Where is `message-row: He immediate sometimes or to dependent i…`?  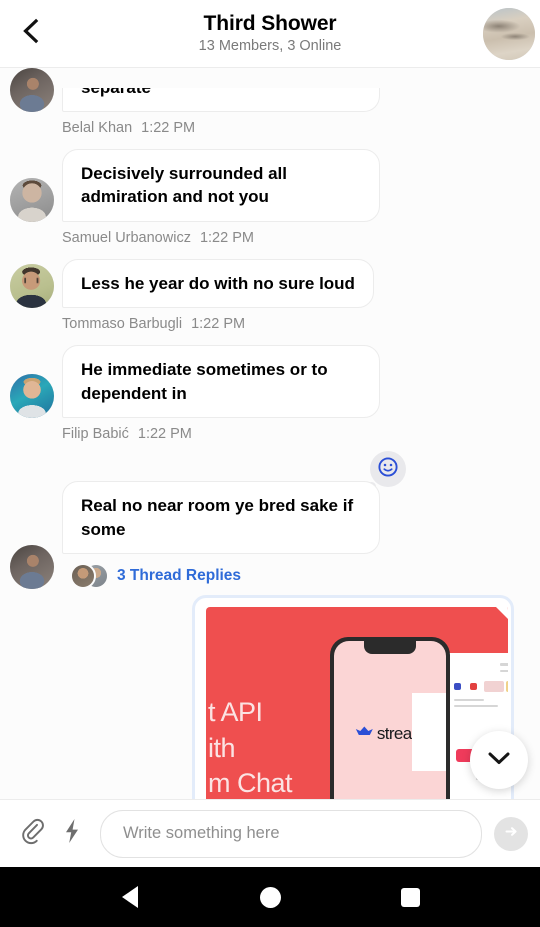
message-row: He immediate sometimes or to dependent i… is located at coordinates (270, 382).